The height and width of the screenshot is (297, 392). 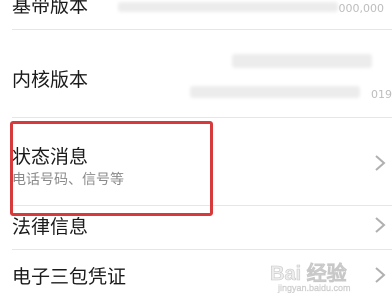 What do you see at coordinates (69, 277) in the screenshot?
I see `electronic-warranty-label: 电子三包凭证` at bounding box center [69, 277].